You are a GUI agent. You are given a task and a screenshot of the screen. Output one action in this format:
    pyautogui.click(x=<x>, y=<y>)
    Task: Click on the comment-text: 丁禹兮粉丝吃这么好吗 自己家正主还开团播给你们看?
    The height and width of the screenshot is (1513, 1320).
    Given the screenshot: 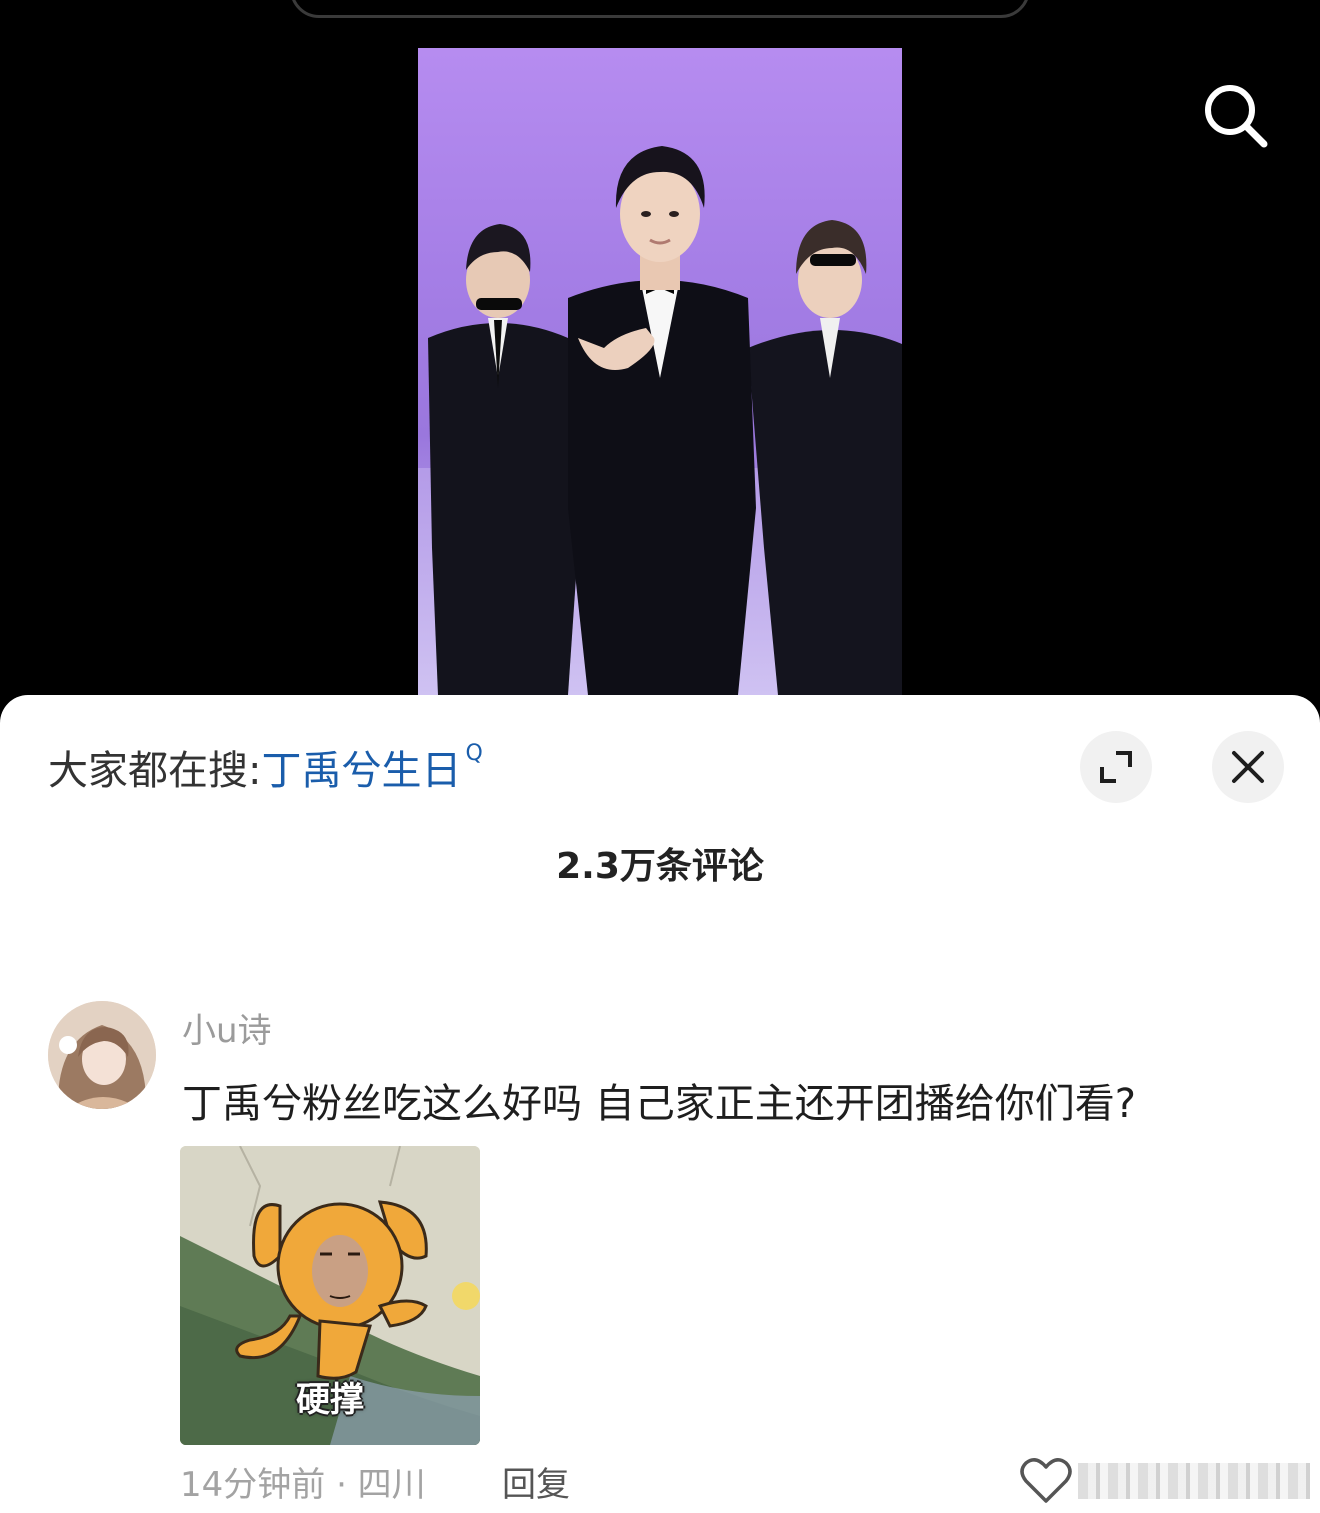 What is the action you would take?
    pyautogui.click(x=659, y=1104)
    